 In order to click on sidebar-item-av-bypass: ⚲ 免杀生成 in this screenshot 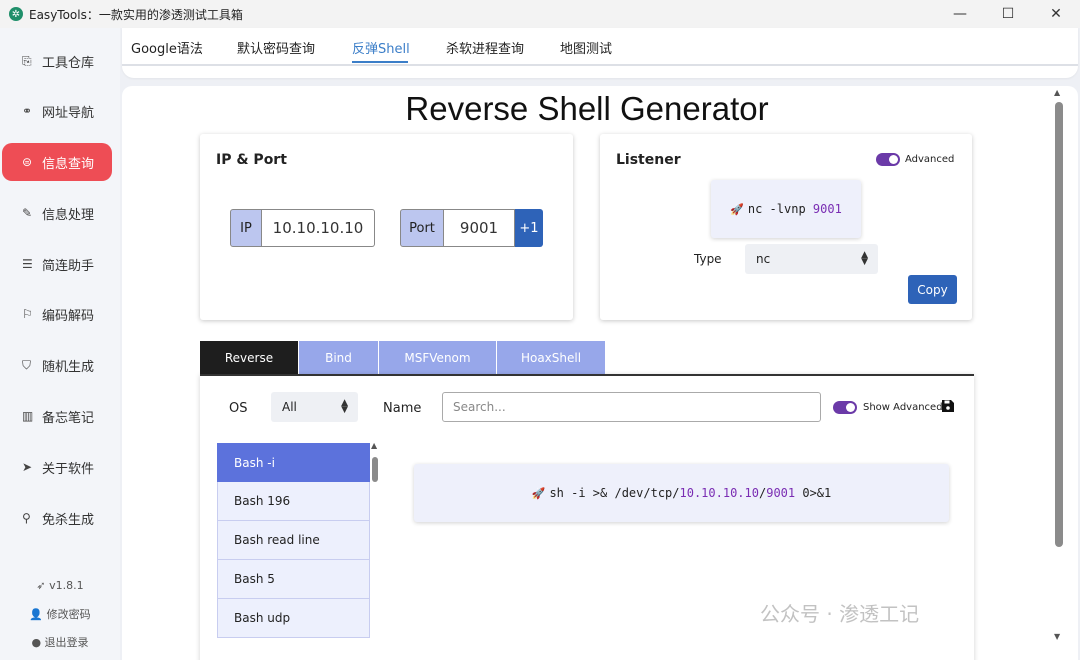, I will do `click(57, 518)`.